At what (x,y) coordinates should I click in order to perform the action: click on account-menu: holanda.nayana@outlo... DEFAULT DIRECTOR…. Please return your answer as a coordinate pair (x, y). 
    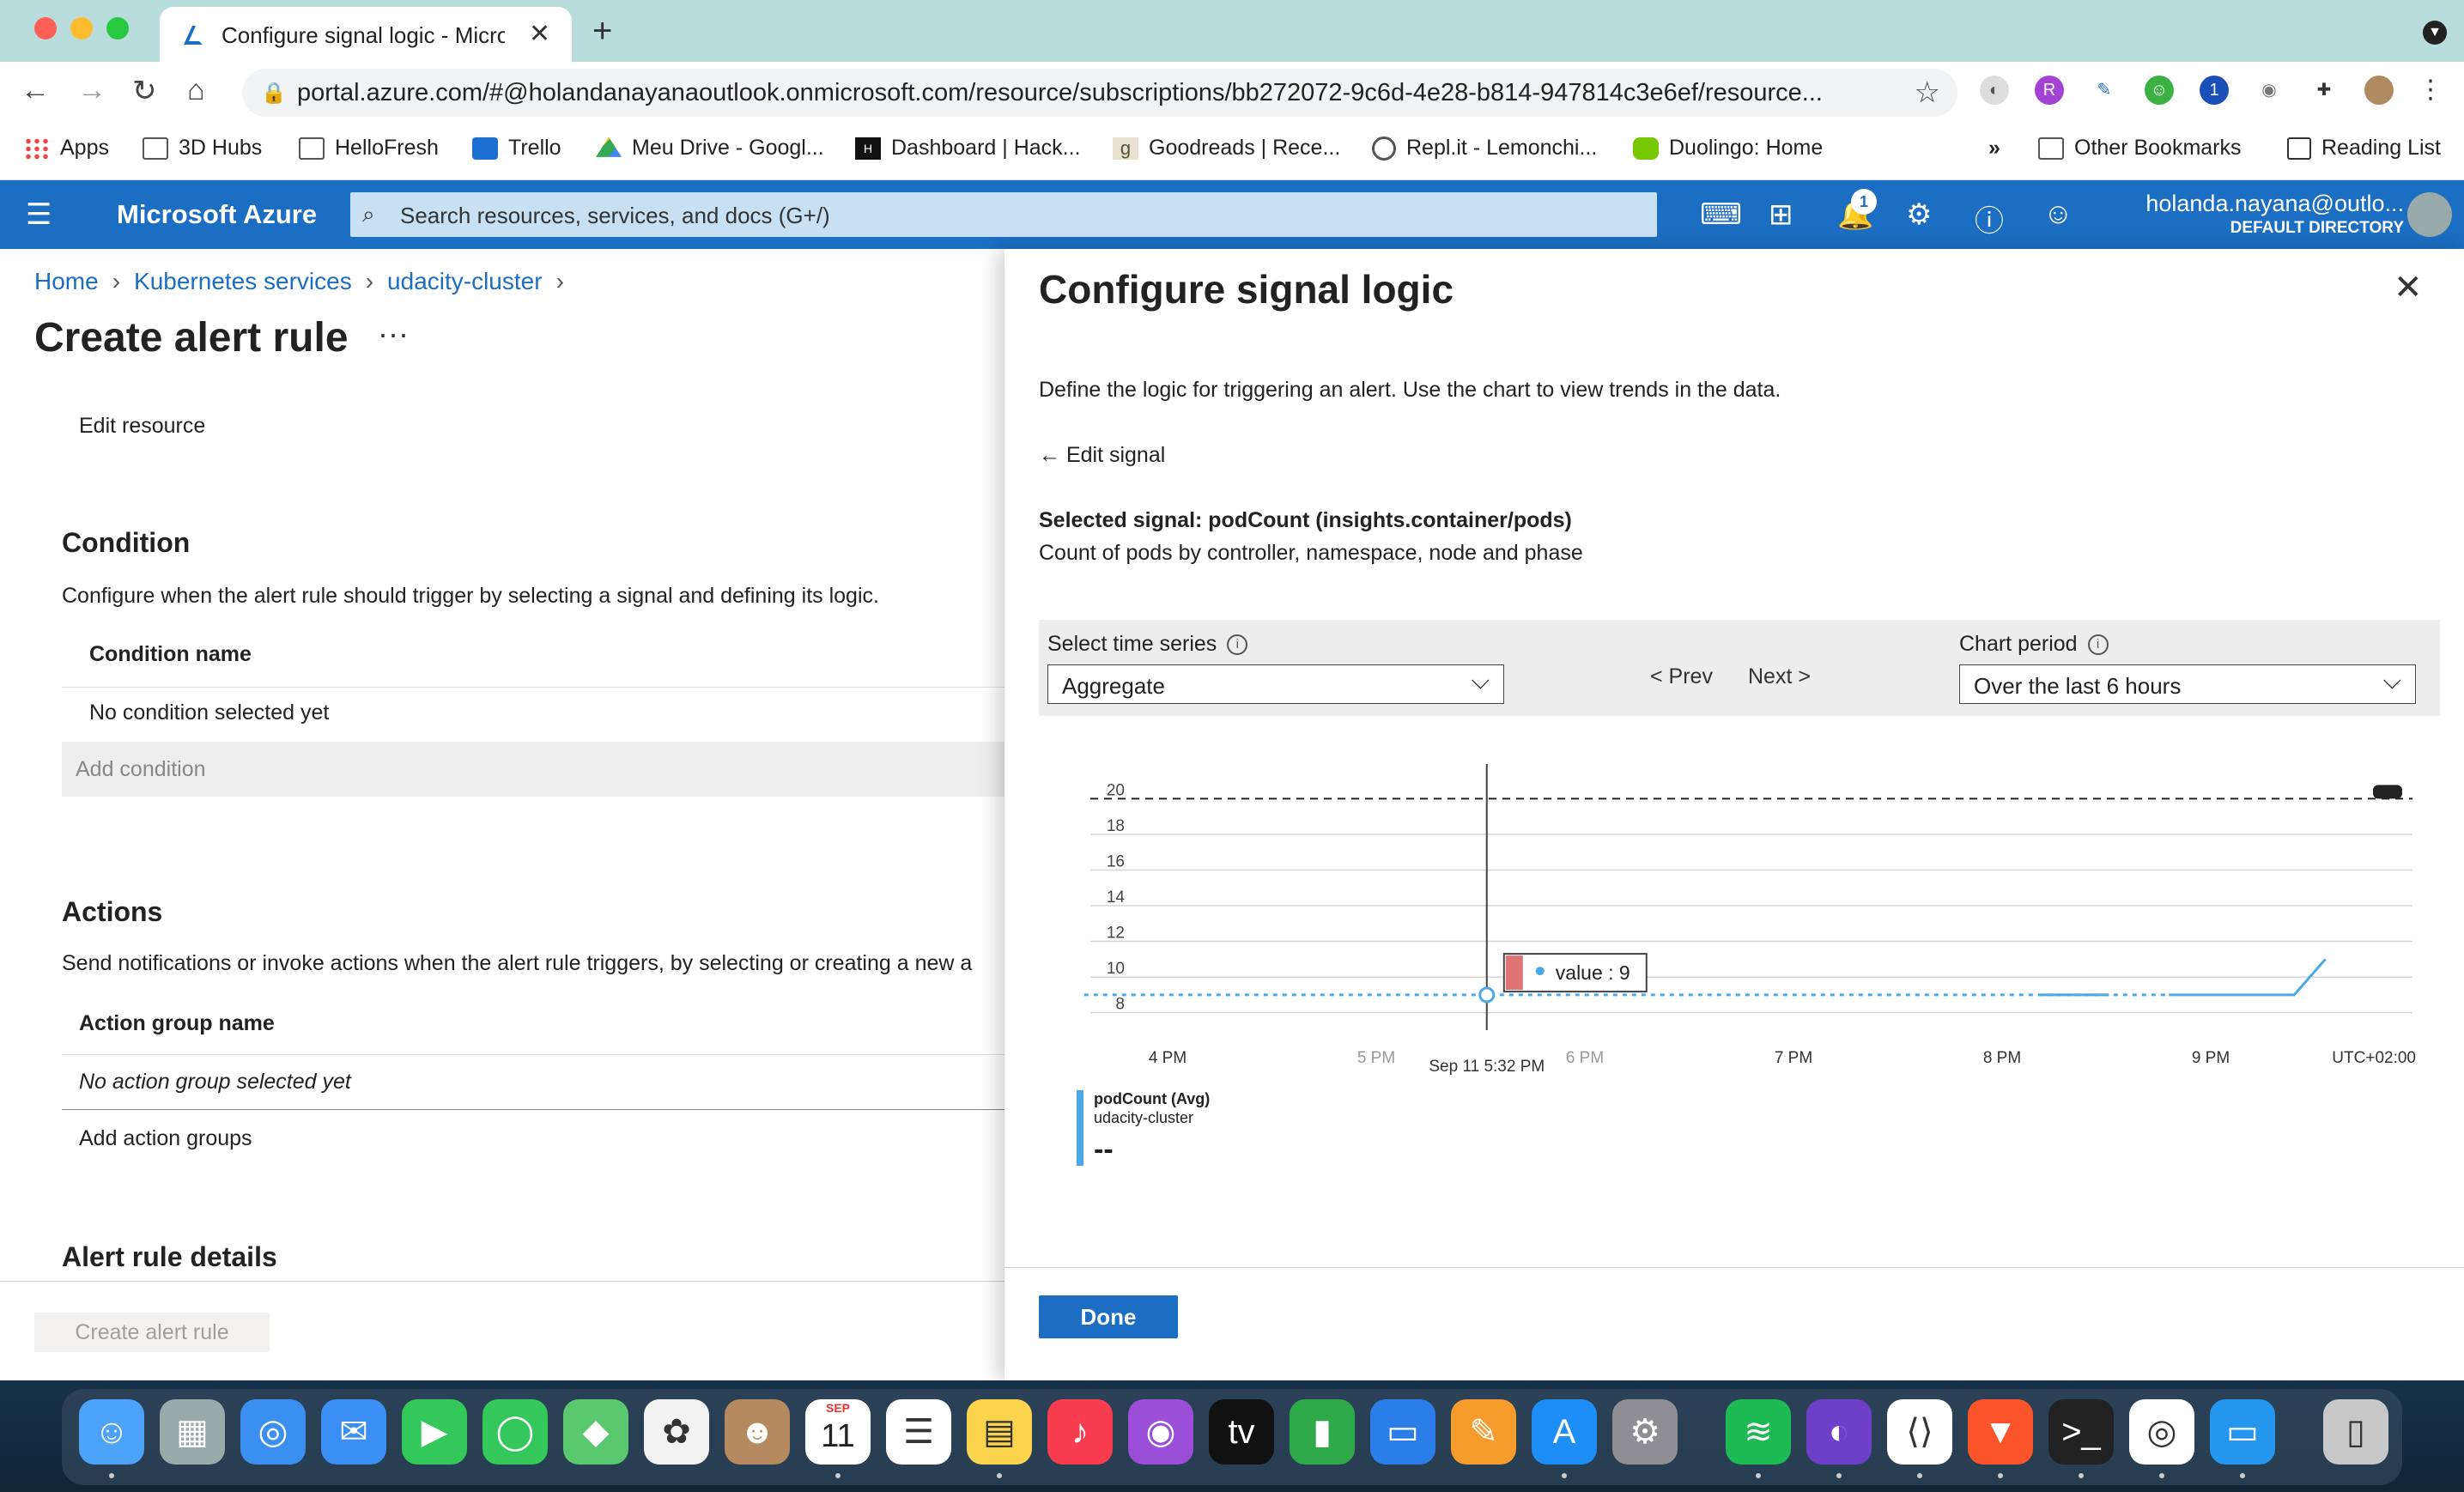
    Looking at the image, I should click on (2274, 214).